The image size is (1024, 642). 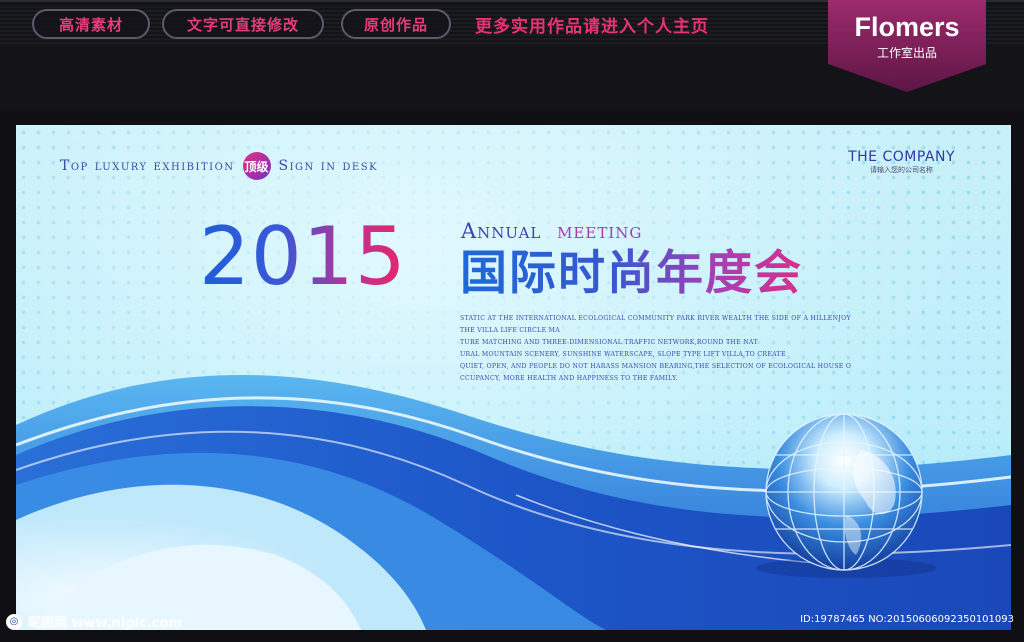 I want to click on company-subtitle: 请输入您的公司名称, so click(x=902, y=170).